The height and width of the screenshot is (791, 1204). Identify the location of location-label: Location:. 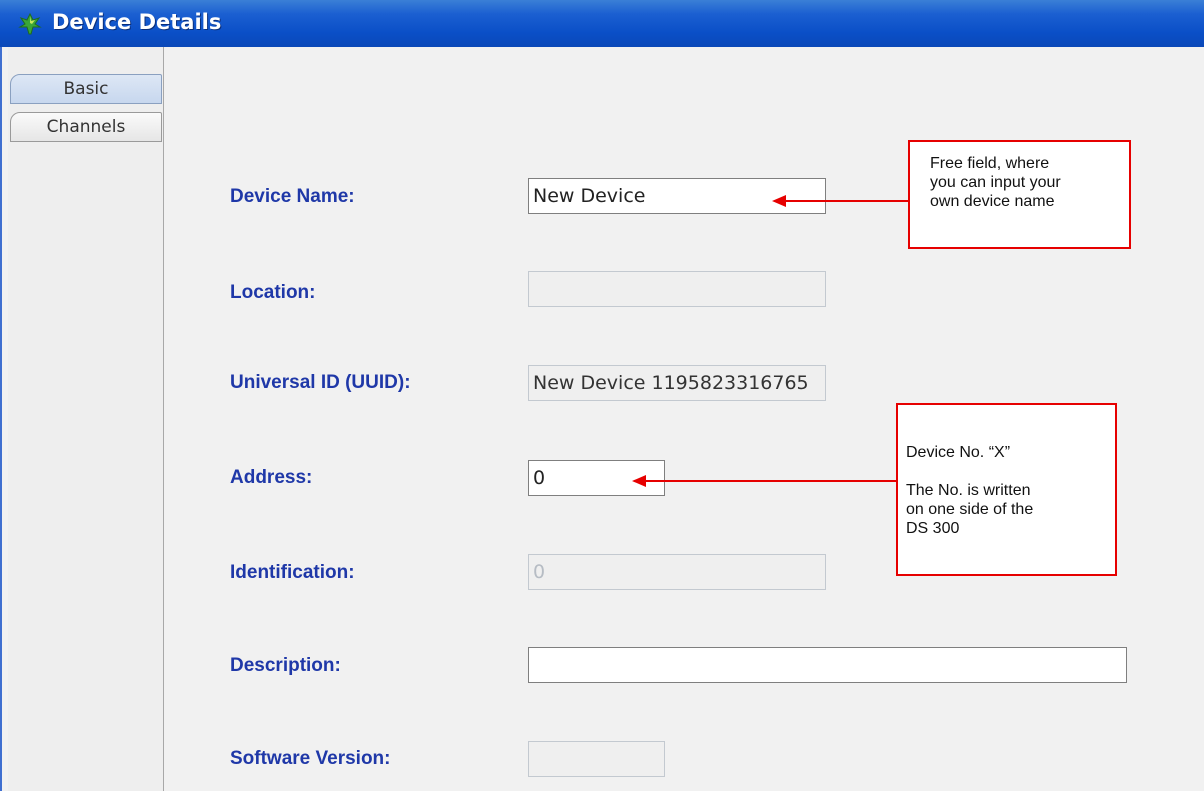
(273, 292).